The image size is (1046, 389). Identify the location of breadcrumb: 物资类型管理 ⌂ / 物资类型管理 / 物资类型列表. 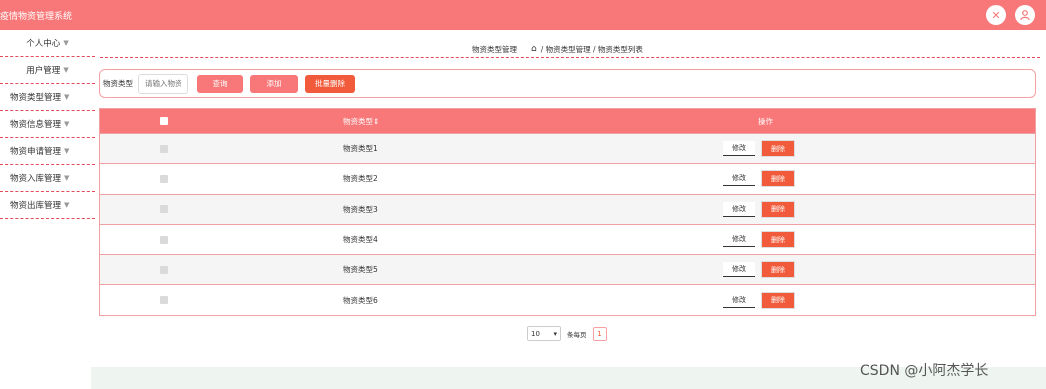
(557, 49).